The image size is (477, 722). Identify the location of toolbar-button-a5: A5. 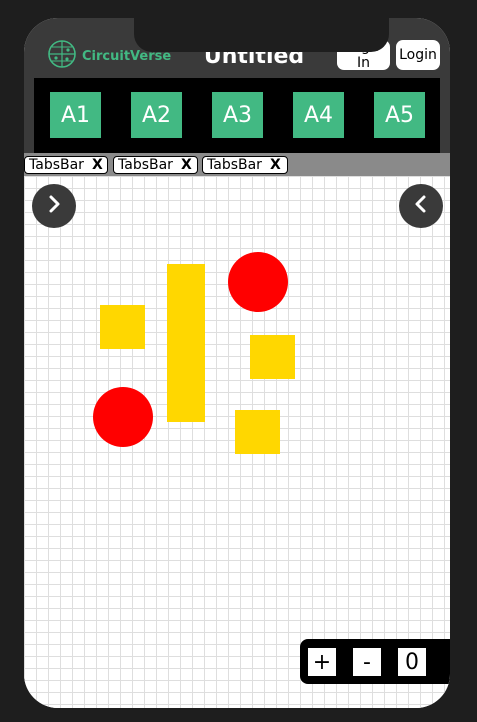
(399, 115).